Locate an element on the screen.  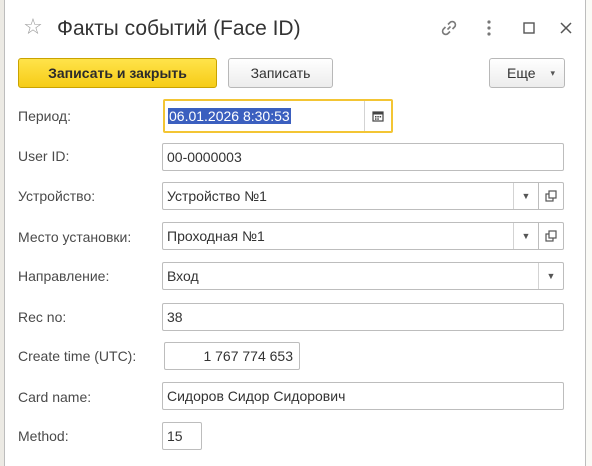
maximize-icon is located at coordinates (529, 28).